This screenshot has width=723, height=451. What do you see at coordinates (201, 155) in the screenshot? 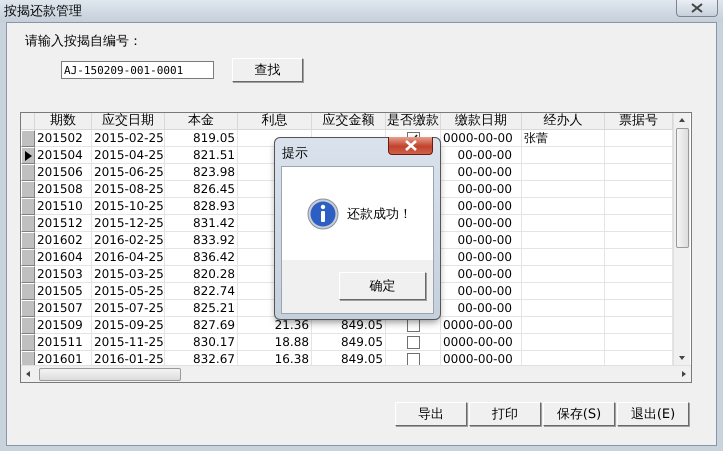
I see `table-cell: 821.51` at bounding box center [201, 155].